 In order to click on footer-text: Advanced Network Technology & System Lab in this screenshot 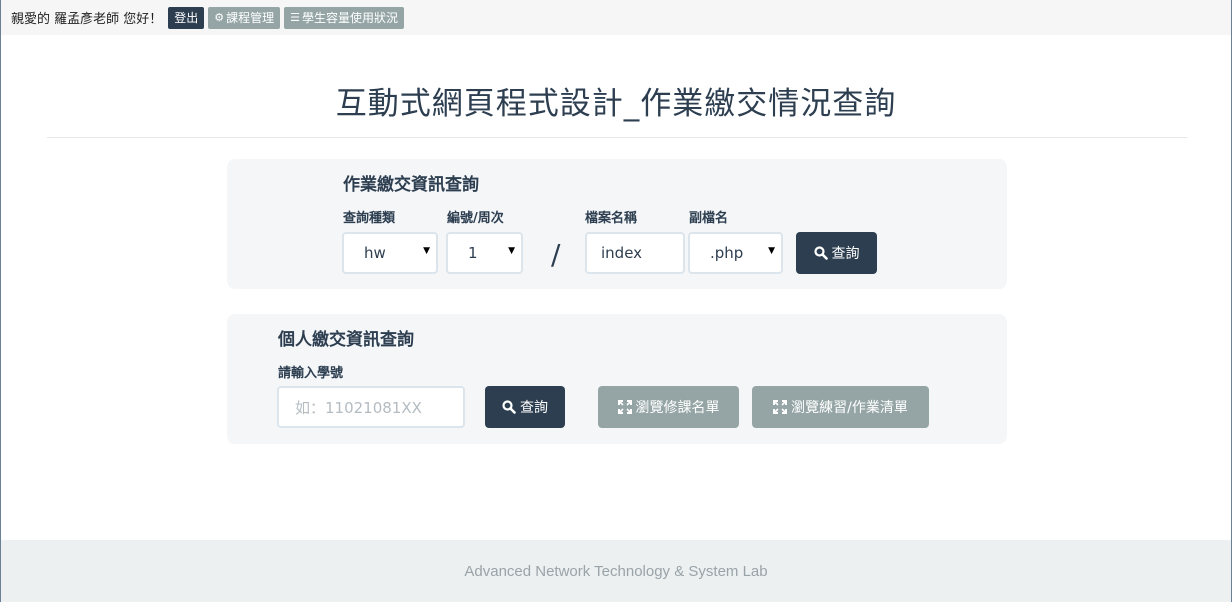, I will do `click(616, 571)`.